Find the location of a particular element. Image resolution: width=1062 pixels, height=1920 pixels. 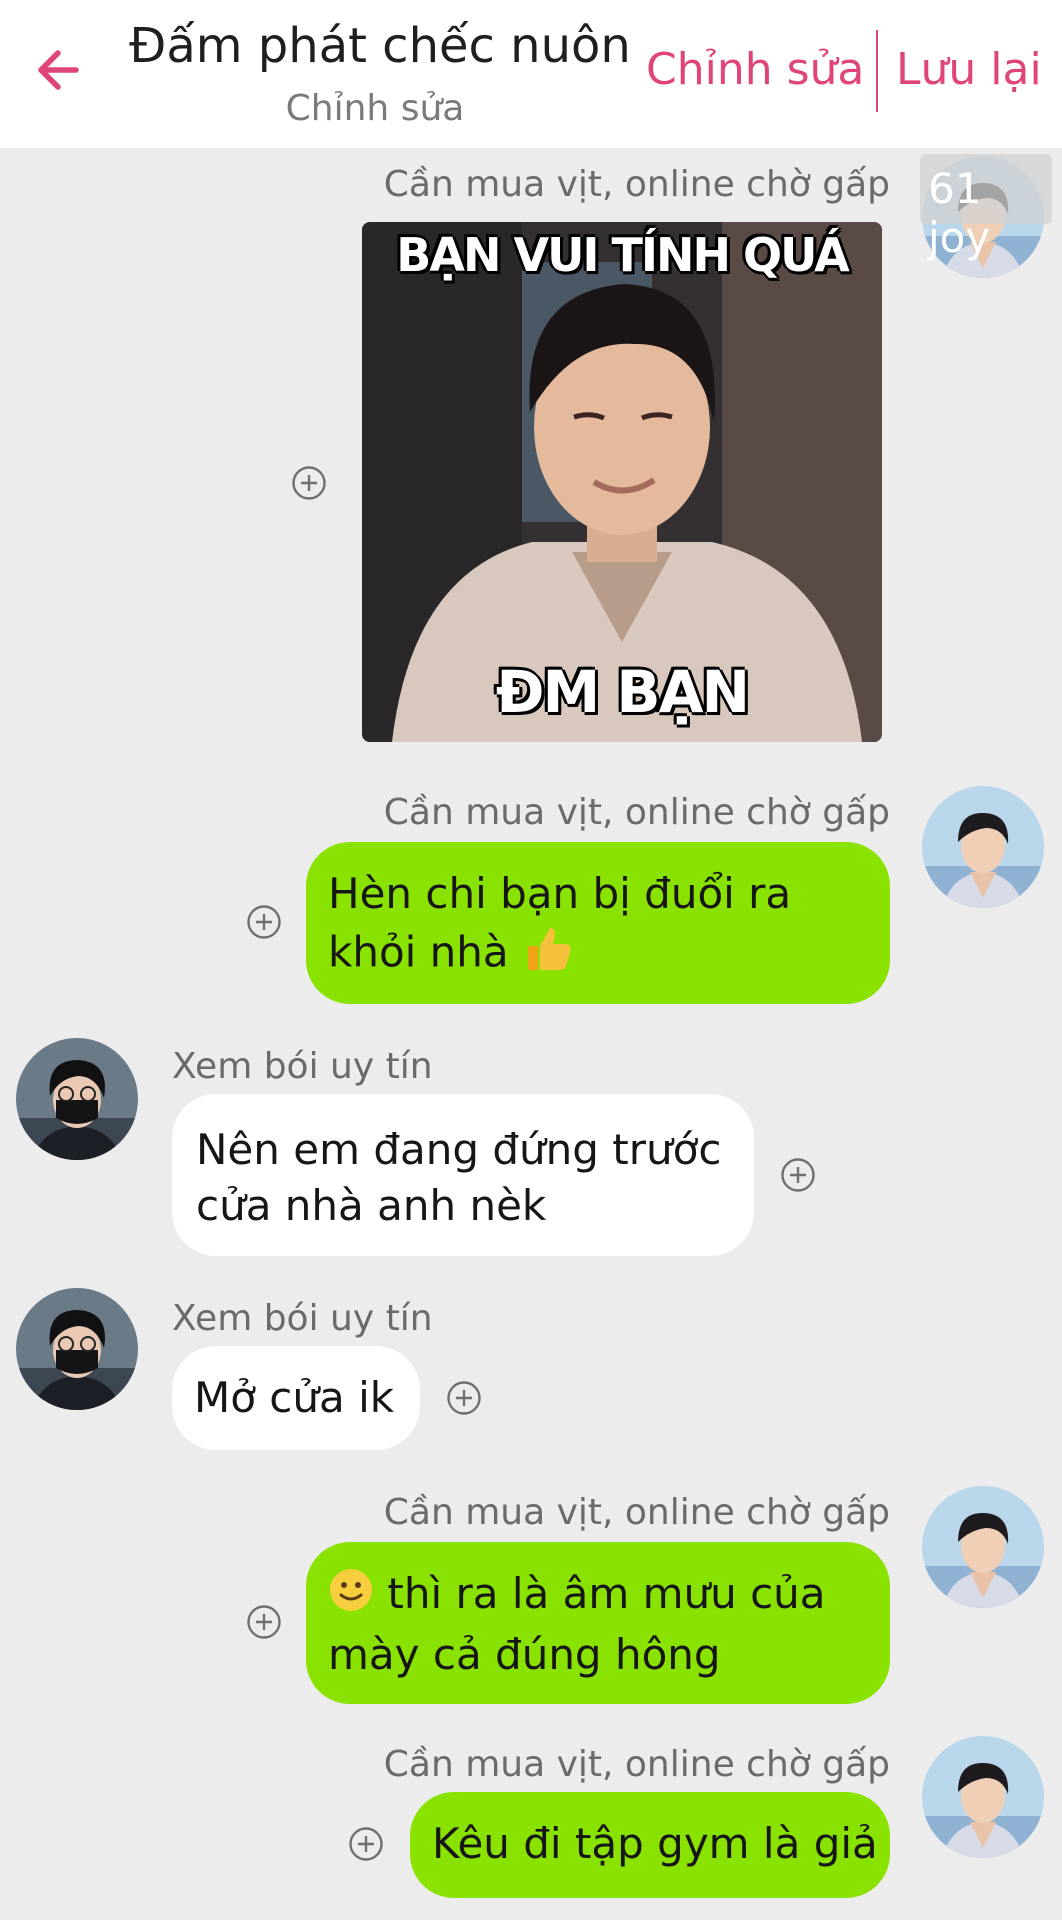

message-line: Hèn chi bạn bị đuổi ra is located at coordinates (560, 893).